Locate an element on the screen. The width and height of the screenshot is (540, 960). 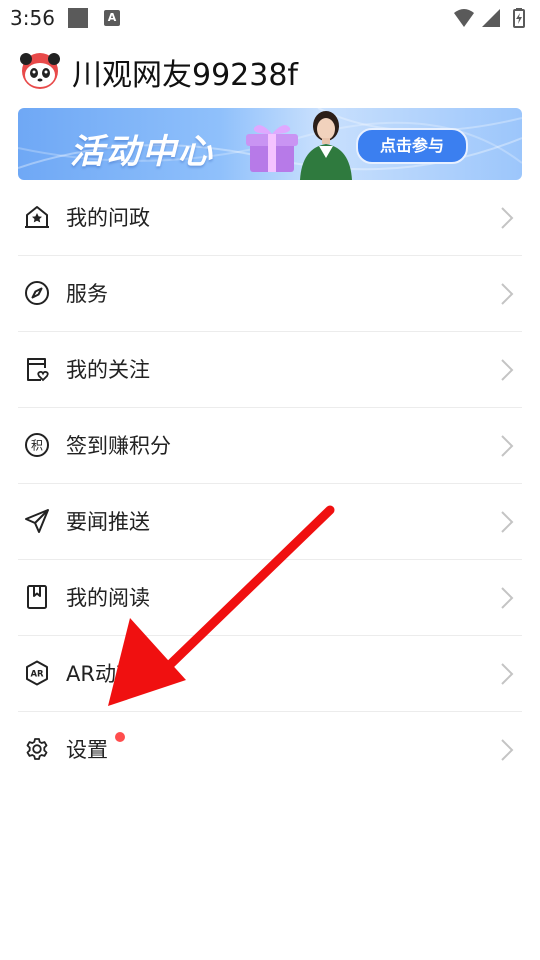
svg-text: 积 is located at coordinates (37, 446).